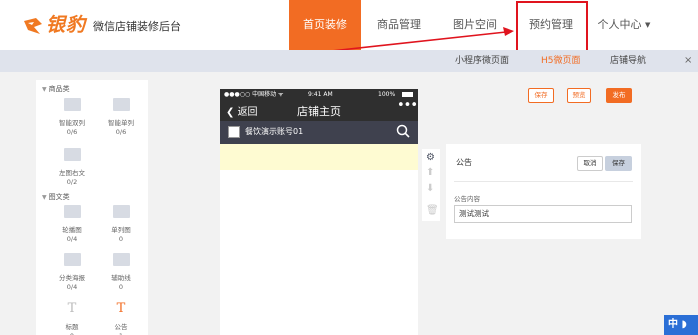 The image size is (698, 335). What do you see at coordinates (464, 162) in the screenshot?
I see `editor-title: 公告` at bounding box center [464, 162].